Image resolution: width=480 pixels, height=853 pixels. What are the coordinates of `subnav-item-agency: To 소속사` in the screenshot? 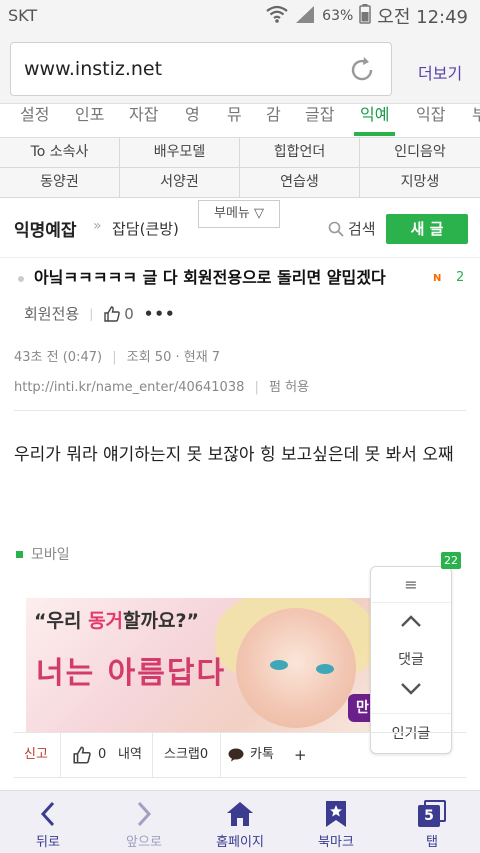 It's located at (60, 153).